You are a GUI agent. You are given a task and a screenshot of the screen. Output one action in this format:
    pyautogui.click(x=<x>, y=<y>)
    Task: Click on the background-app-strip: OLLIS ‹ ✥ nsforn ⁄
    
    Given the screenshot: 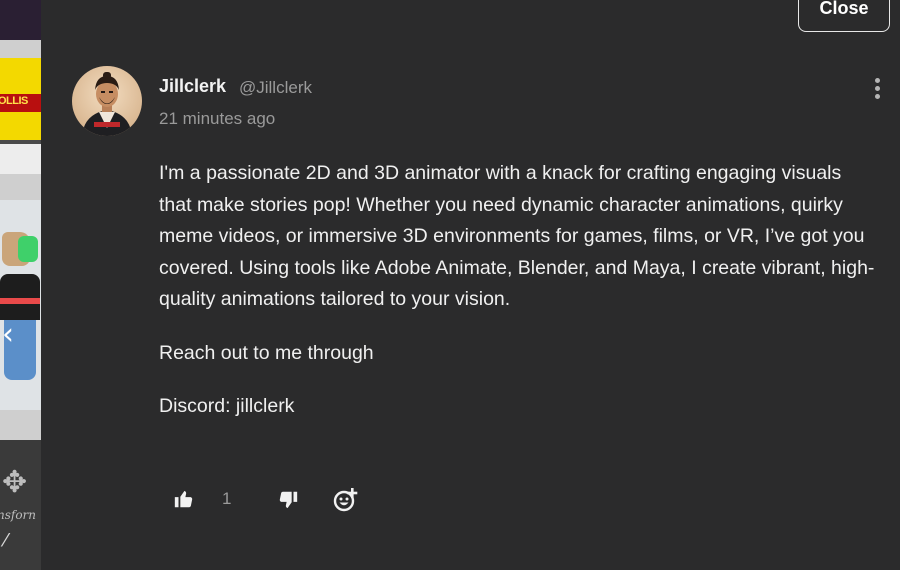 What is the action you would take?
    pyautogui.click(x=20, y=285)
    